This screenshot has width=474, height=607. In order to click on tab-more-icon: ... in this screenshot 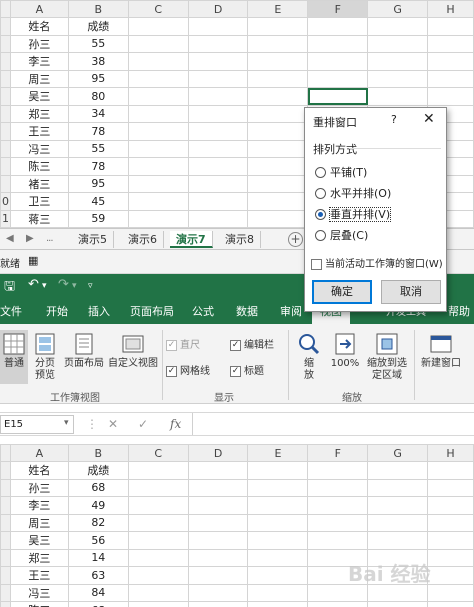, I will do `click(49, 238)`.